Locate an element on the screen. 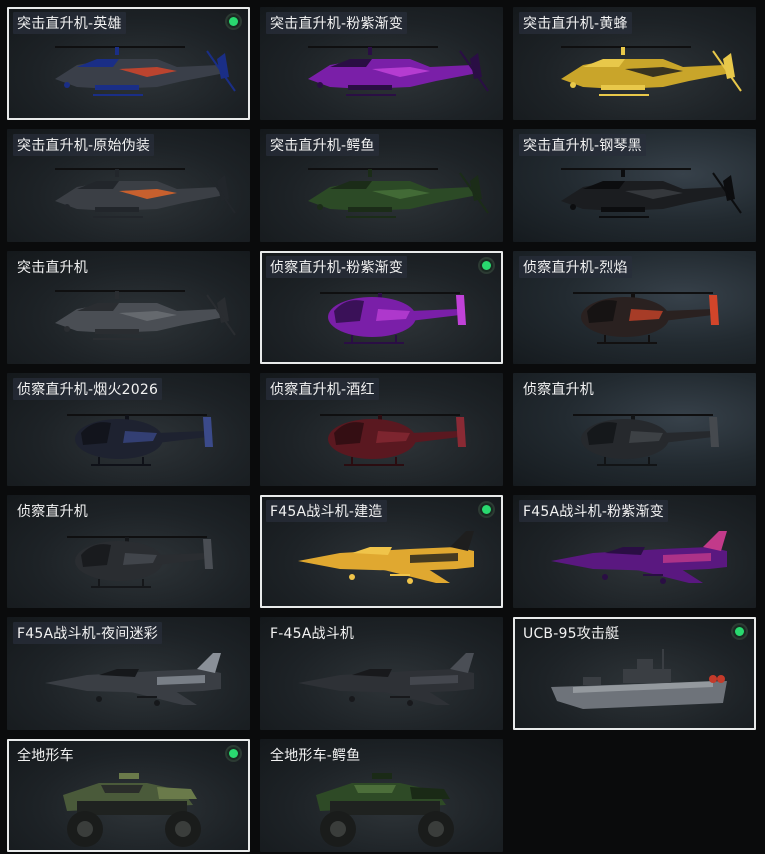 This screenshot has height=854, width=765. vehicle-skin-card: UCB-95攻击艇 is located at coordinates (634, 673).